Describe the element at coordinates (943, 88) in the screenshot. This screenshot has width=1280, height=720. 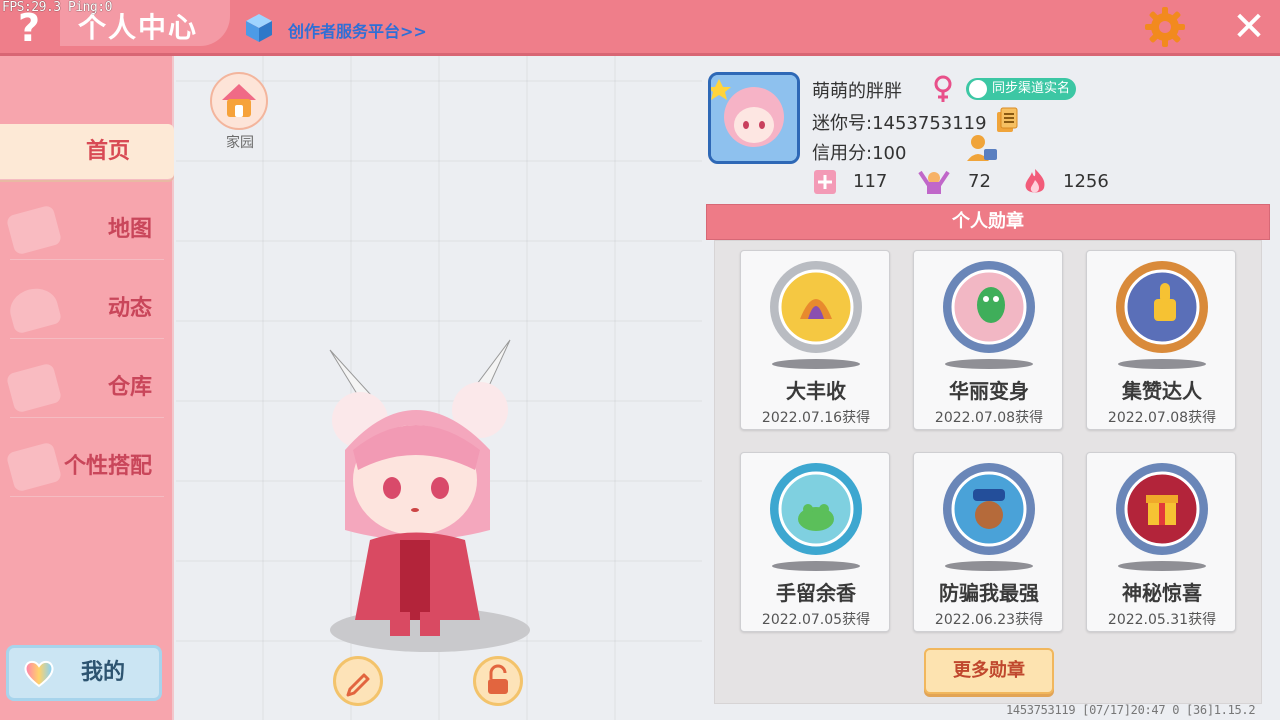
I see `female-icon` at that location.